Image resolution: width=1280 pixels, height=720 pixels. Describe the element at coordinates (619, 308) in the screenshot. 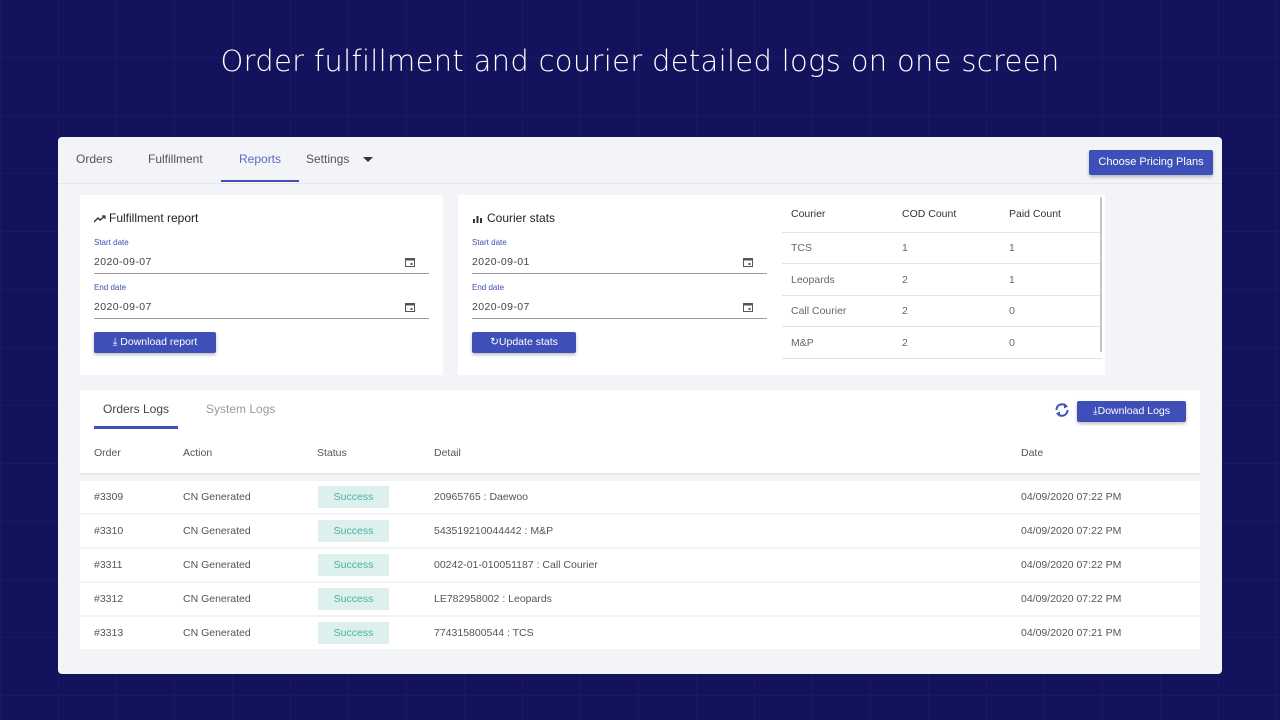

I see `courier-end-date-input: 2020-09-07` at that location.